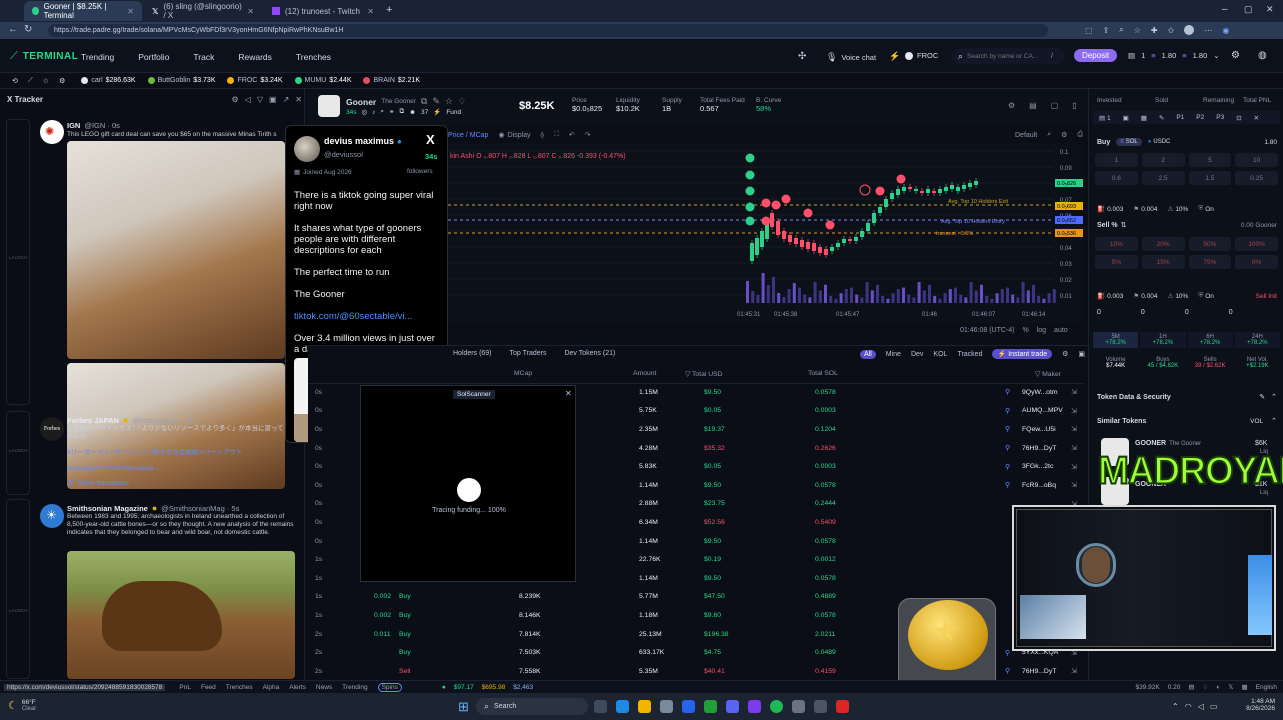 The width and height of the screenshot is (1283, 720). What do you see at coordinates (463, 707) in the screenshot?
I see `windows-start-icon: ⊞` at bounding box center [463, 707].